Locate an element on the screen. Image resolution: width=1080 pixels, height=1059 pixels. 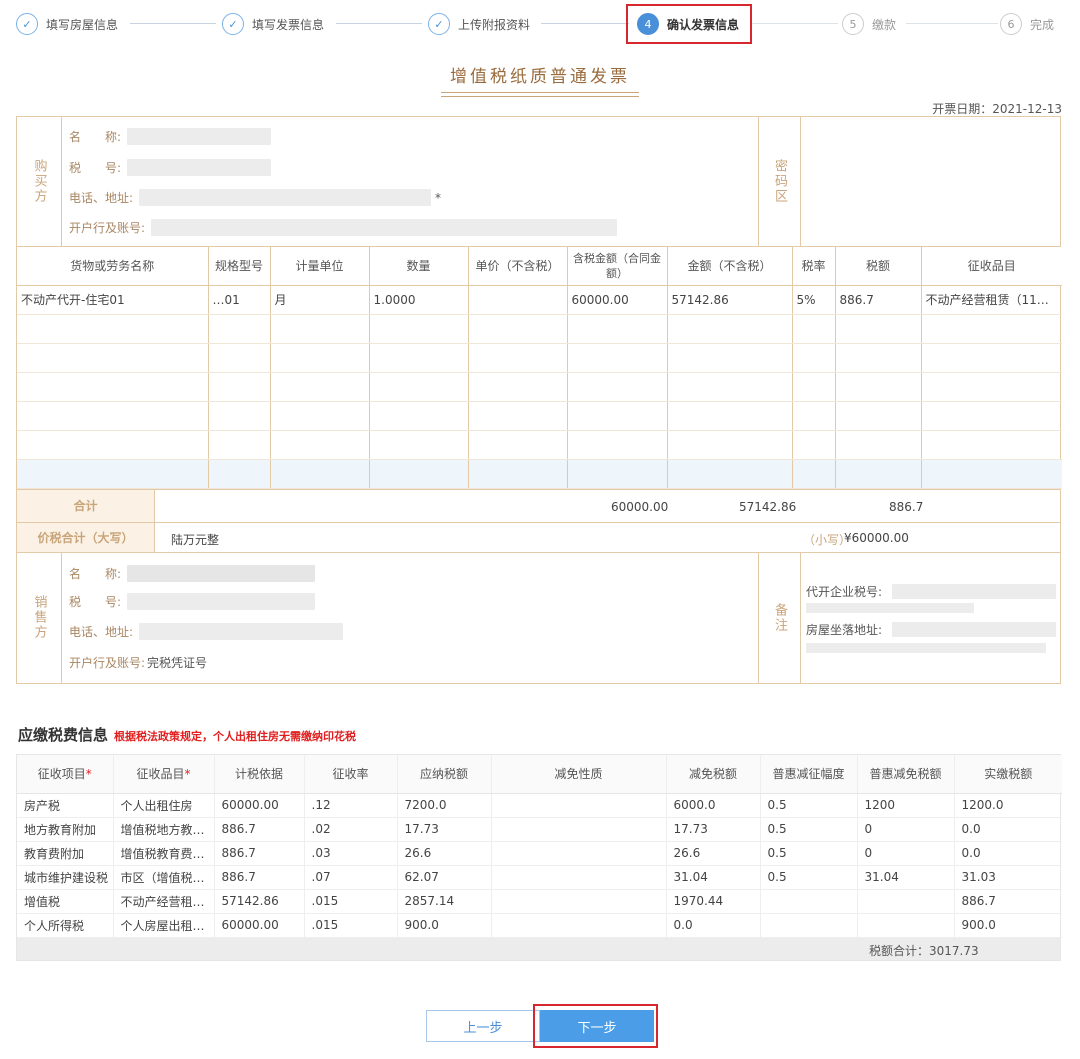
seller-bank-label: 开户行及账号: is located at coordinates (107, 662).